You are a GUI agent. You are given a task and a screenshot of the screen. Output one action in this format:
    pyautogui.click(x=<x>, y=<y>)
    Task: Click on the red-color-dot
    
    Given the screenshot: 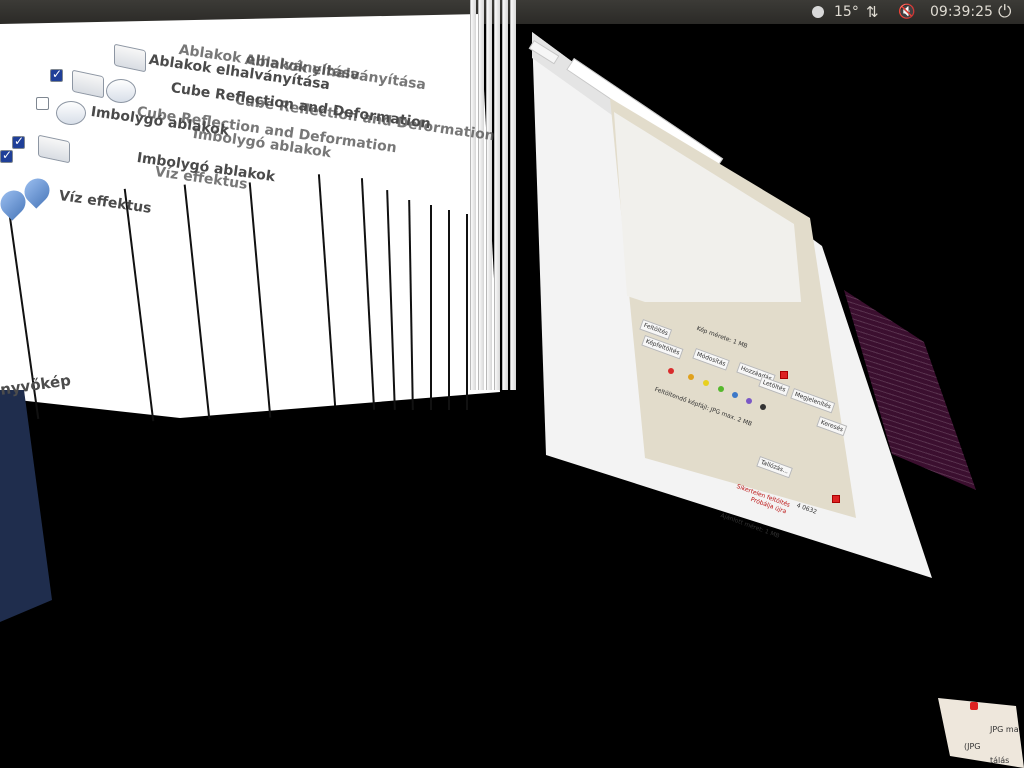 What is the action you would take?
    pyautogui.click(x=671, y=371)
    